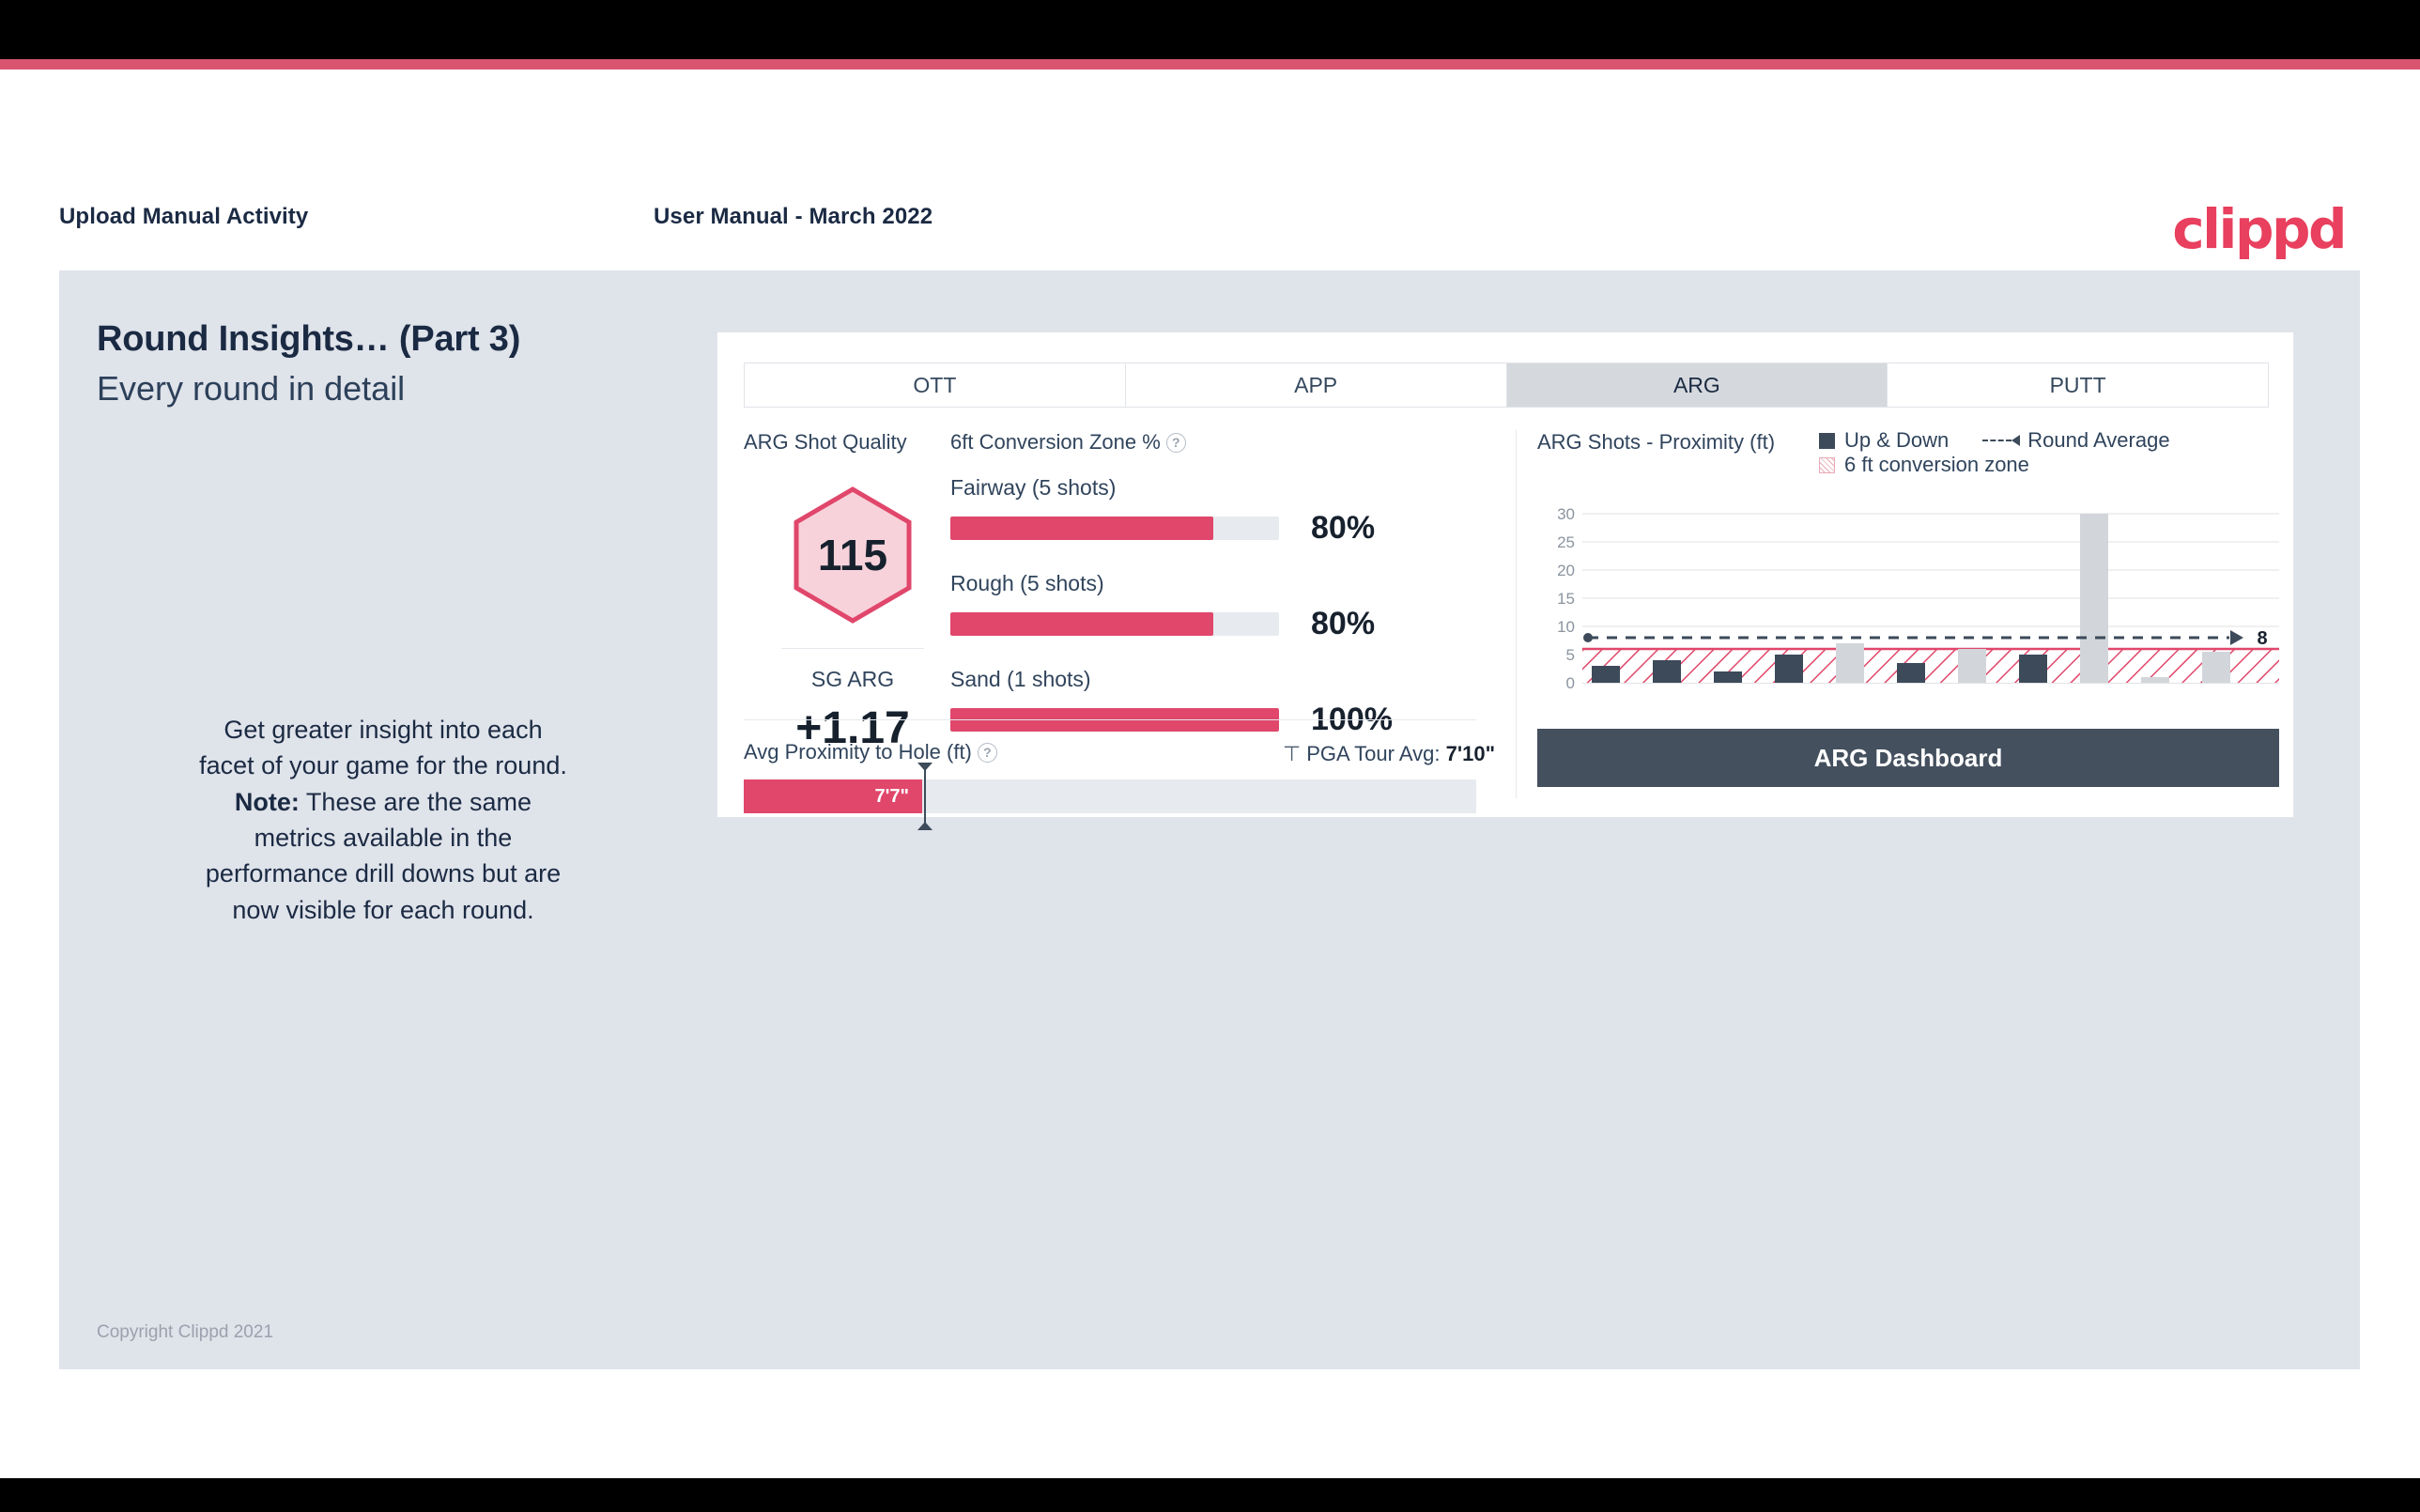  I want to click on svg-text: 0, so click(1571, 683).